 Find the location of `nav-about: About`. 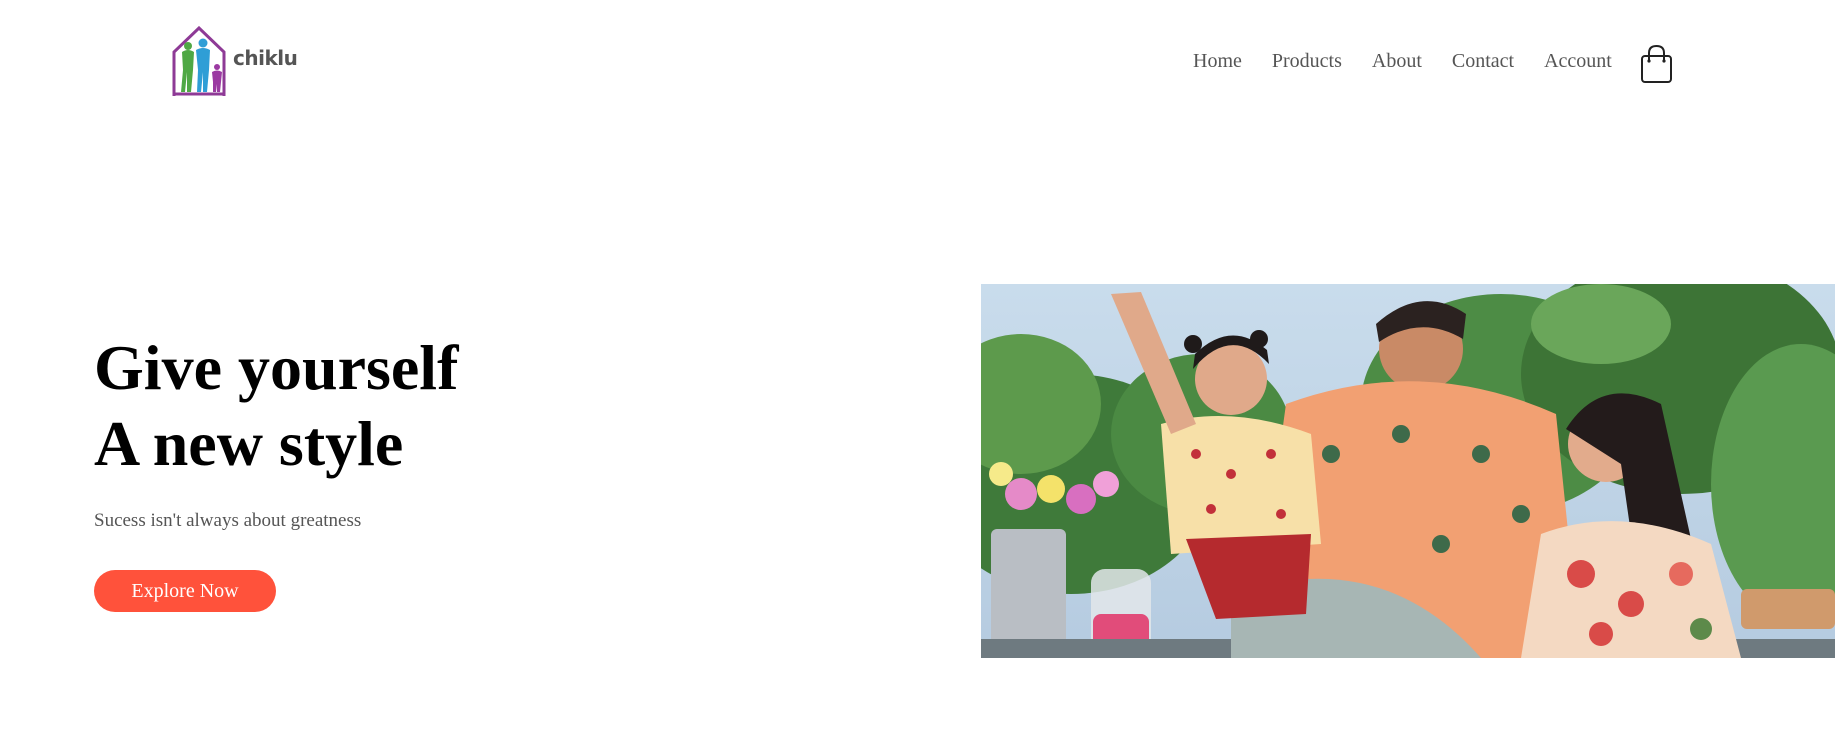

nav-about: About is located at coordinates (1397, 61).